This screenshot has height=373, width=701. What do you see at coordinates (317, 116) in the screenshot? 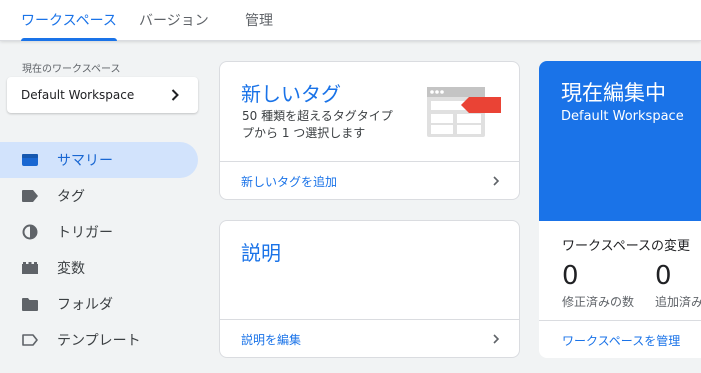
I see `new-tag-description-line: 50 種類を超えるタグタイプ` at bounding box center [317, 116].